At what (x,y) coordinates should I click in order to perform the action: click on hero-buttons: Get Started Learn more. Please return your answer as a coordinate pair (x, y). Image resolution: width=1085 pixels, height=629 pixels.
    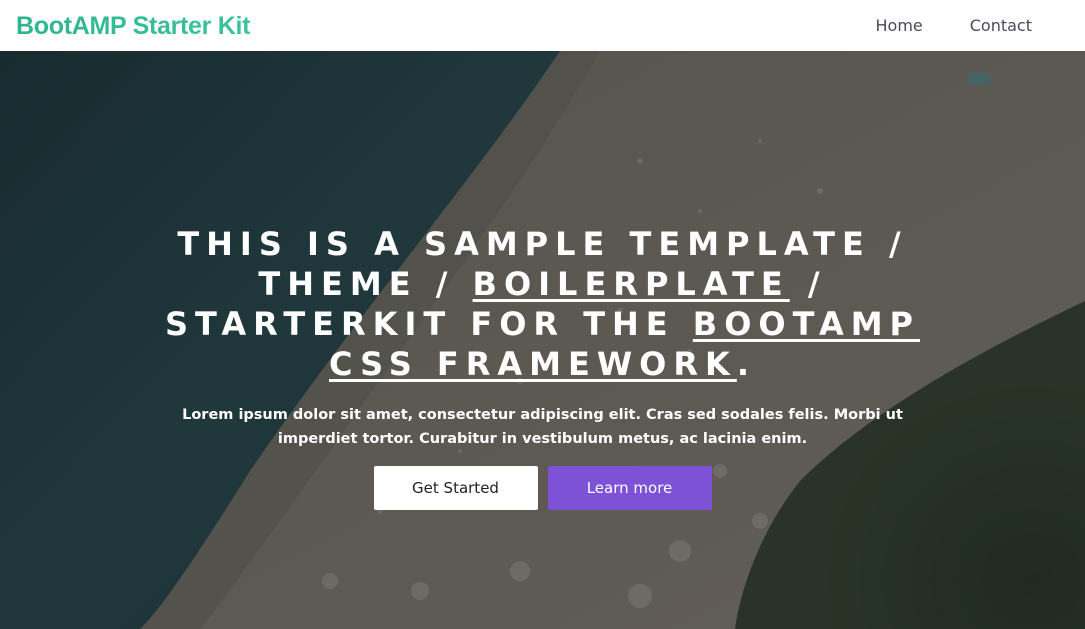
    Looking at the image, I should click on (542, 488).